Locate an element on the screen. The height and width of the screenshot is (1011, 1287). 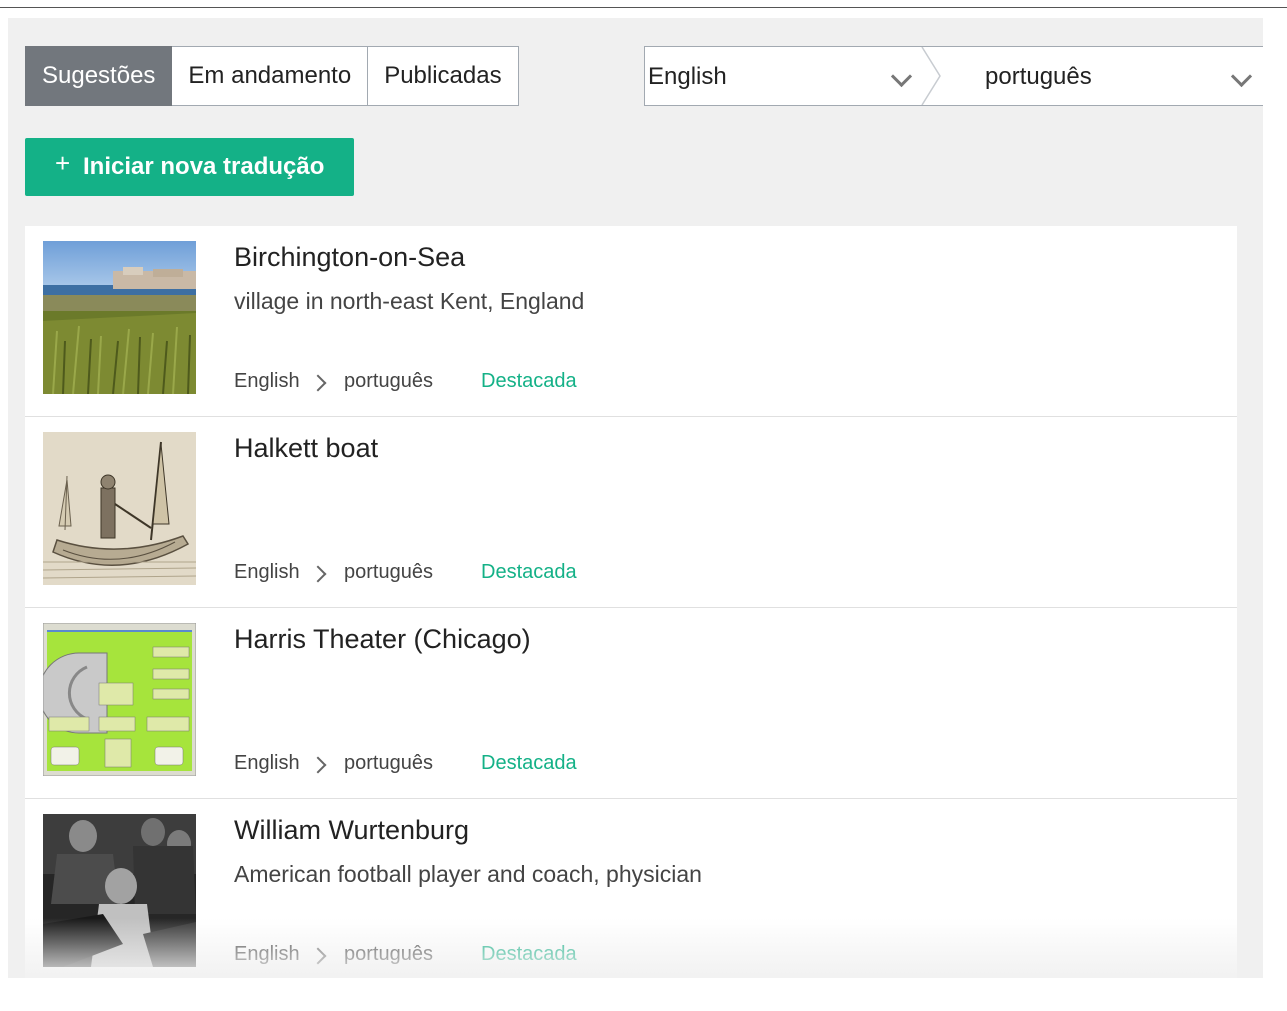
start-new-translation-button: + Iniciar nova tradução is located at coordinates (189, 167).